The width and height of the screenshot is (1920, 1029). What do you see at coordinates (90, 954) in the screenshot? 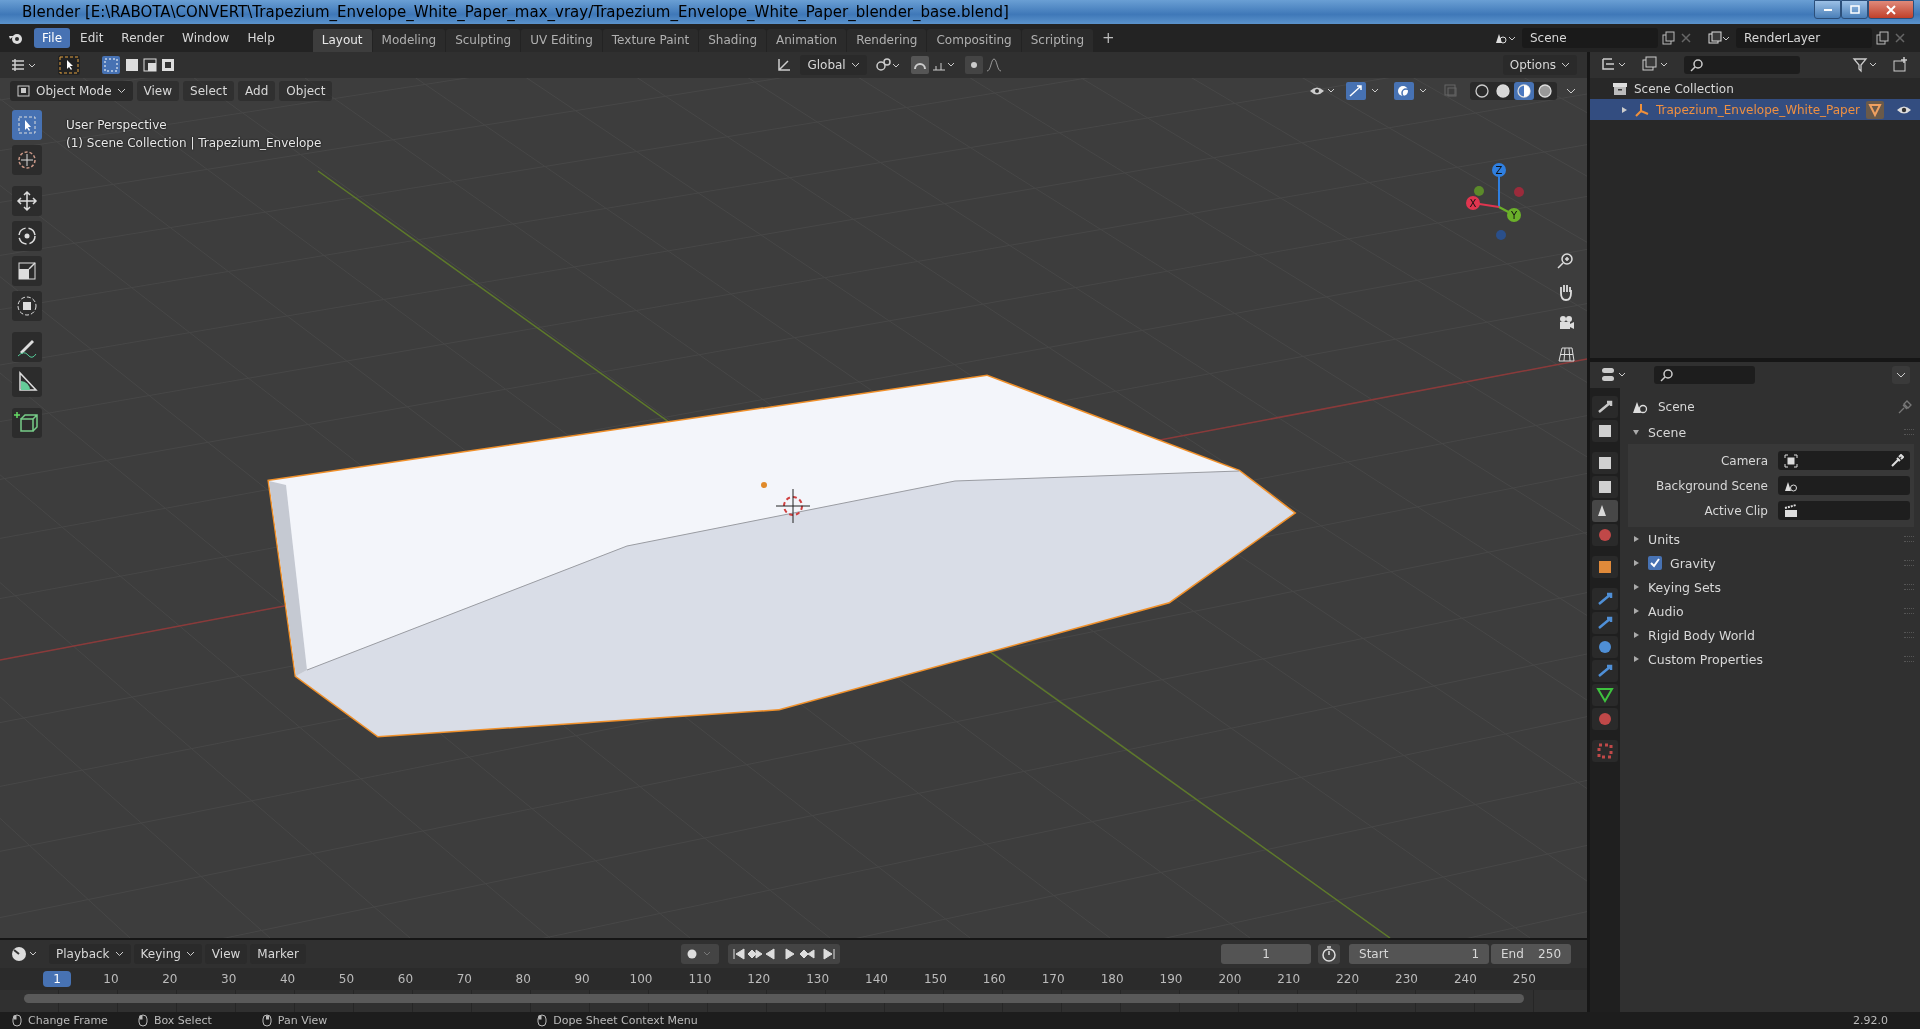
I see `menu-item: Playback` at bounding box center [90, 954].